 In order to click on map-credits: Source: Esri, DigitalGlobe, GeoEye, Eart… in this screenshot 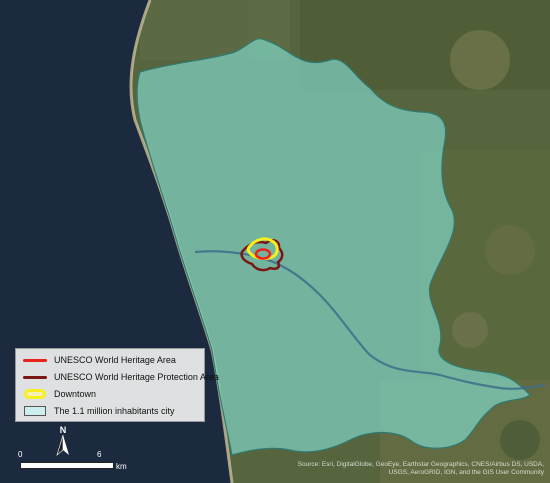, I will do `click(420, 468)`.